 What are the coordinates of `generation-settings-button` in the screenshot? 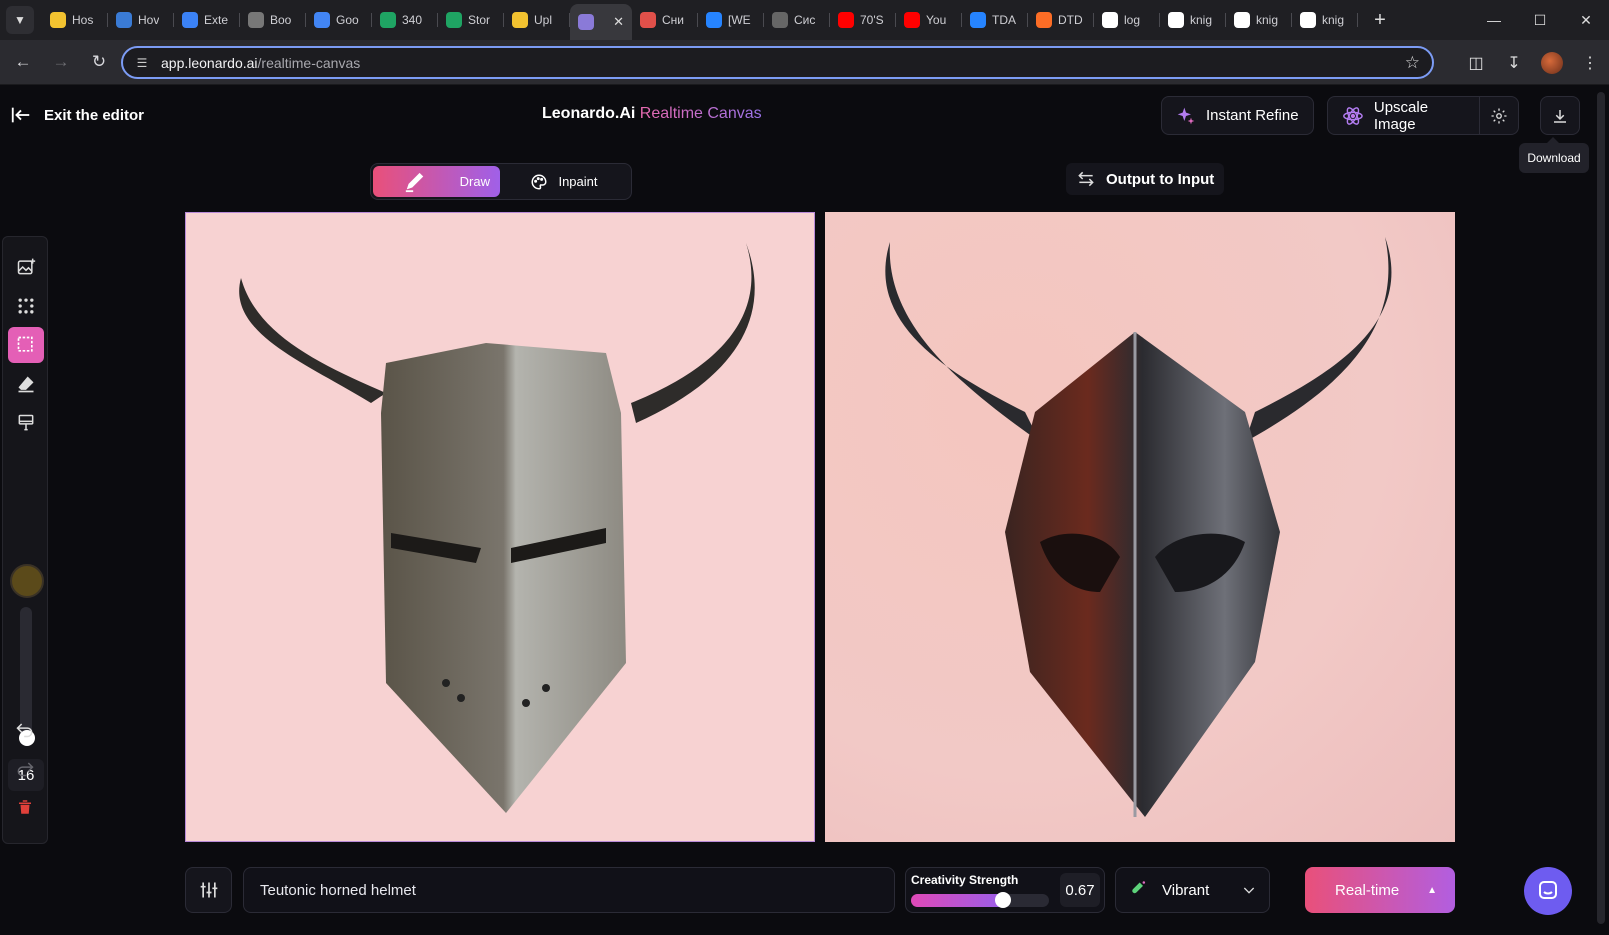 It's located at (208, 890).